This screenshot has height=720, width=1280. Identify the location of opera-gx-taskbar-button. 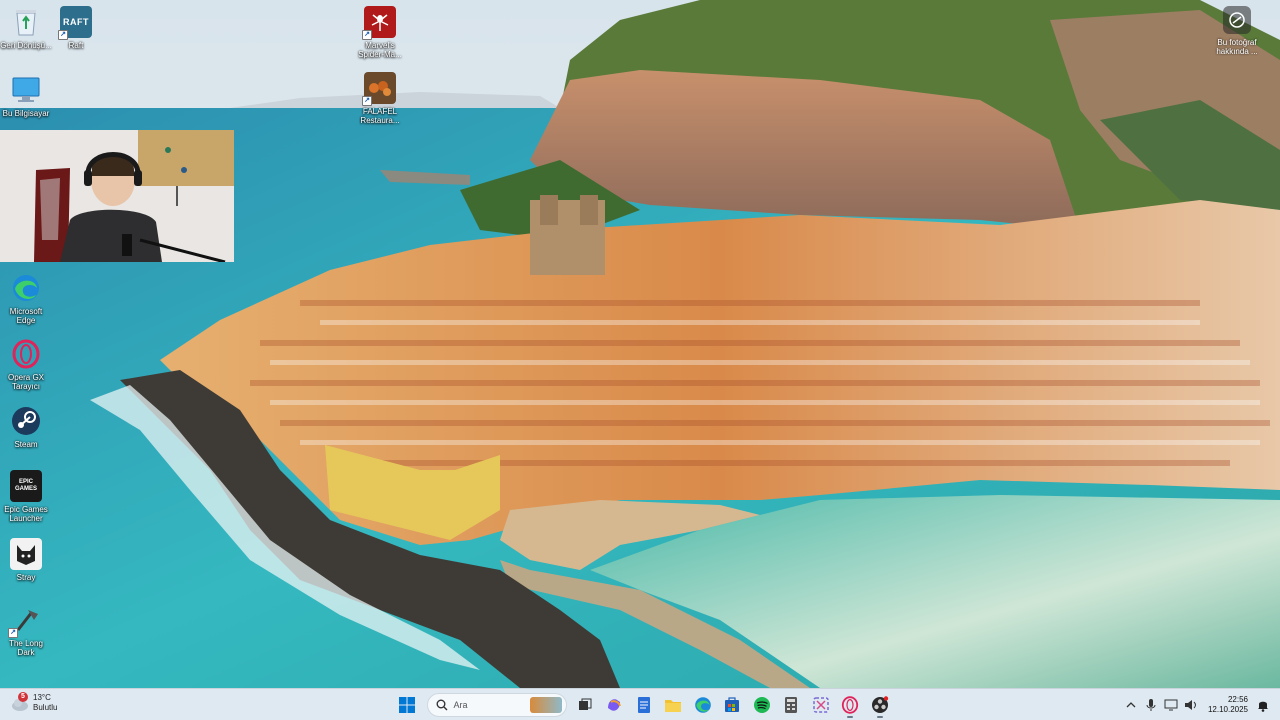
(850, 705).